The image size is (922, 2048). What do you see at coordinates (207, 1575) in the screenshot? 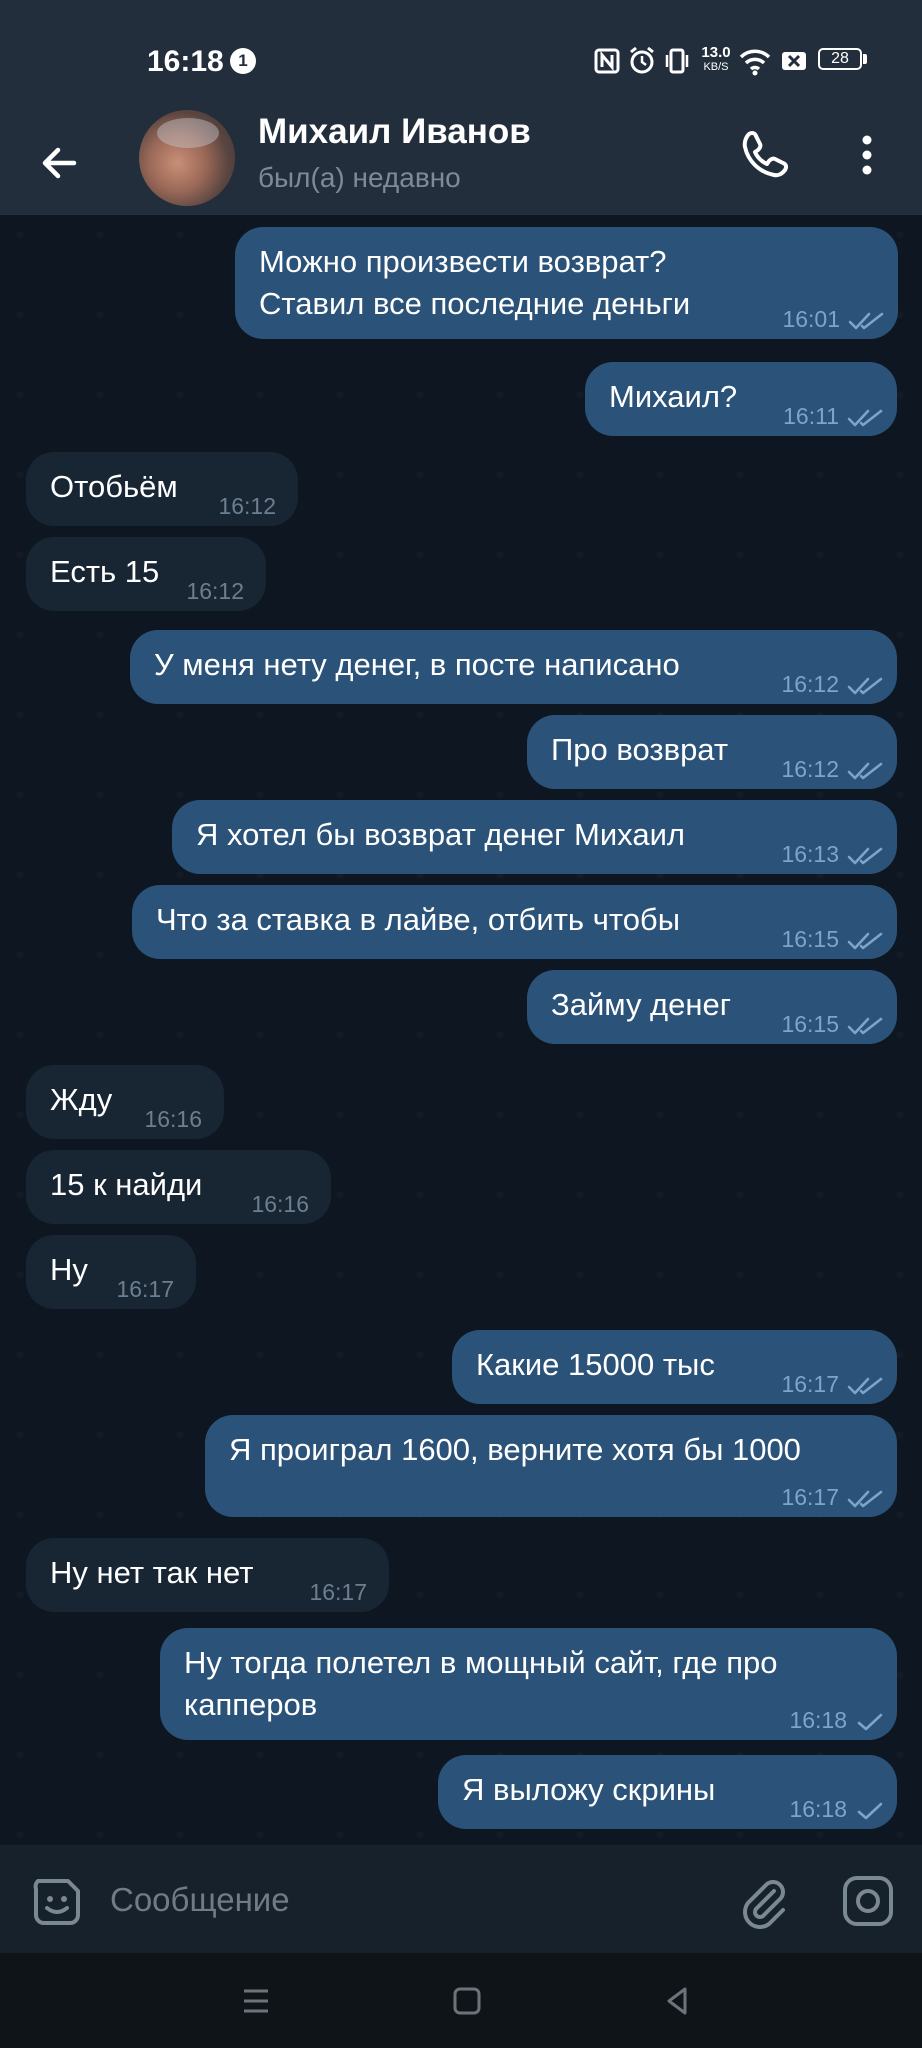
I see `incoming-message: Ну нет так нет 16:17` at bounding box center [207, 1575].